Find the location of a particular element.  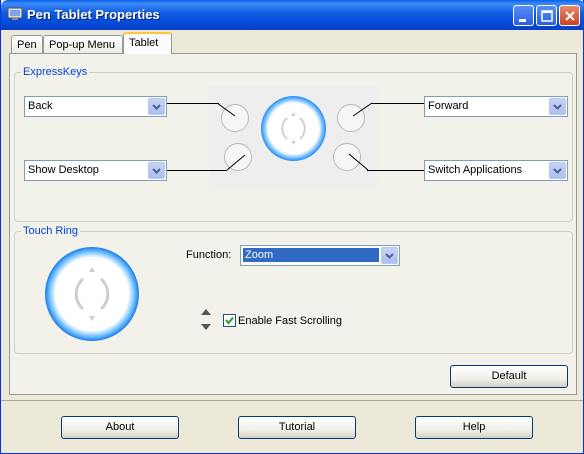

tab-pen-label: Pen is located at coordinates (27, 45).